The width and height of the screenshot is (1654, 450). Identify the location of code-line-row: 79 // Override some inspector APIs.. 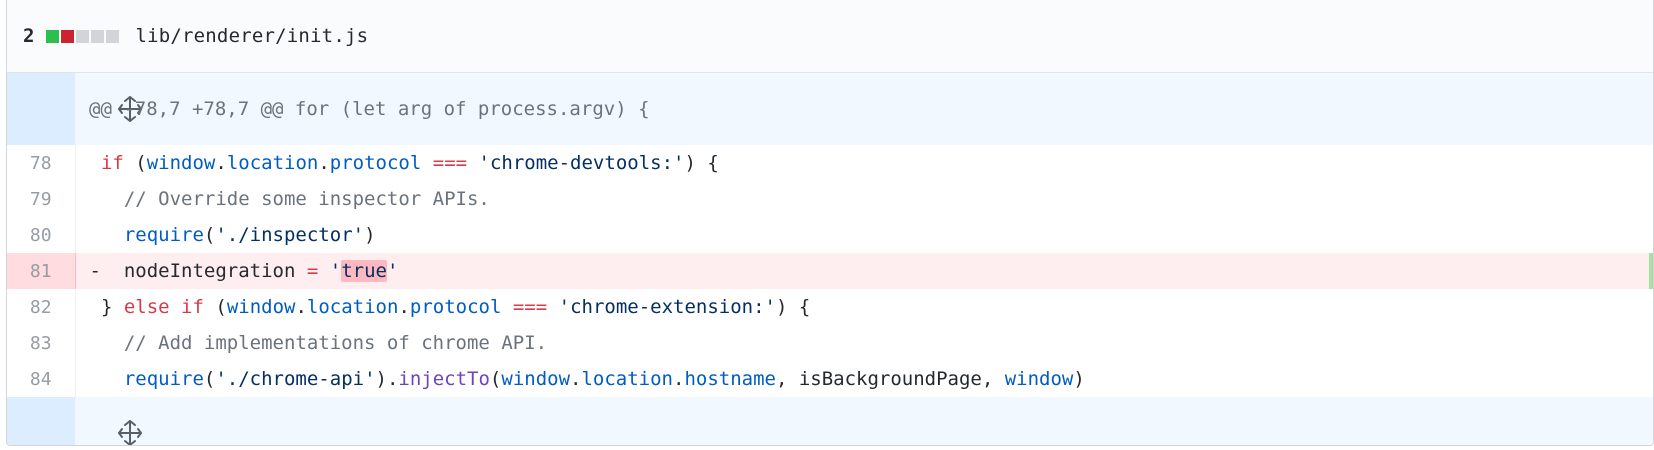
(830, 199).